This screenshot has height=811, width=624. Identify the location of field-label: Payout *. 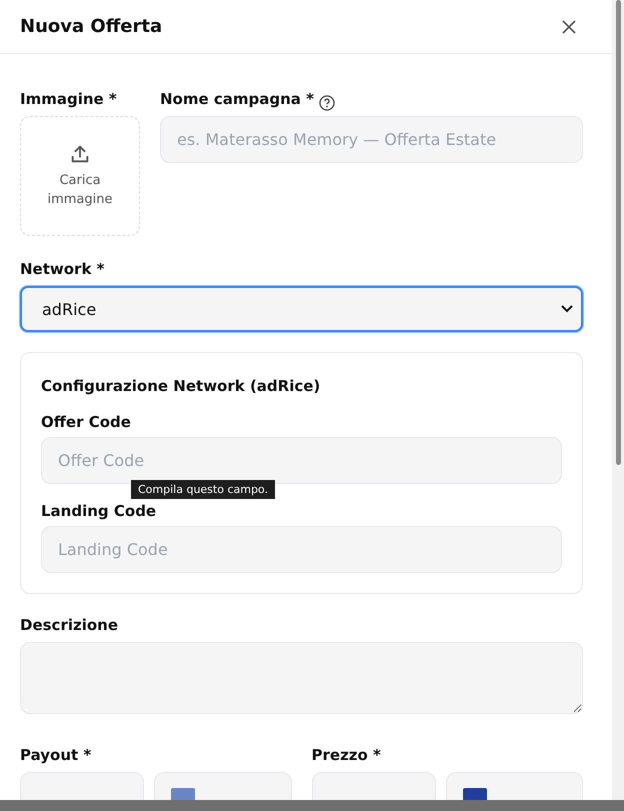
(56, 755).